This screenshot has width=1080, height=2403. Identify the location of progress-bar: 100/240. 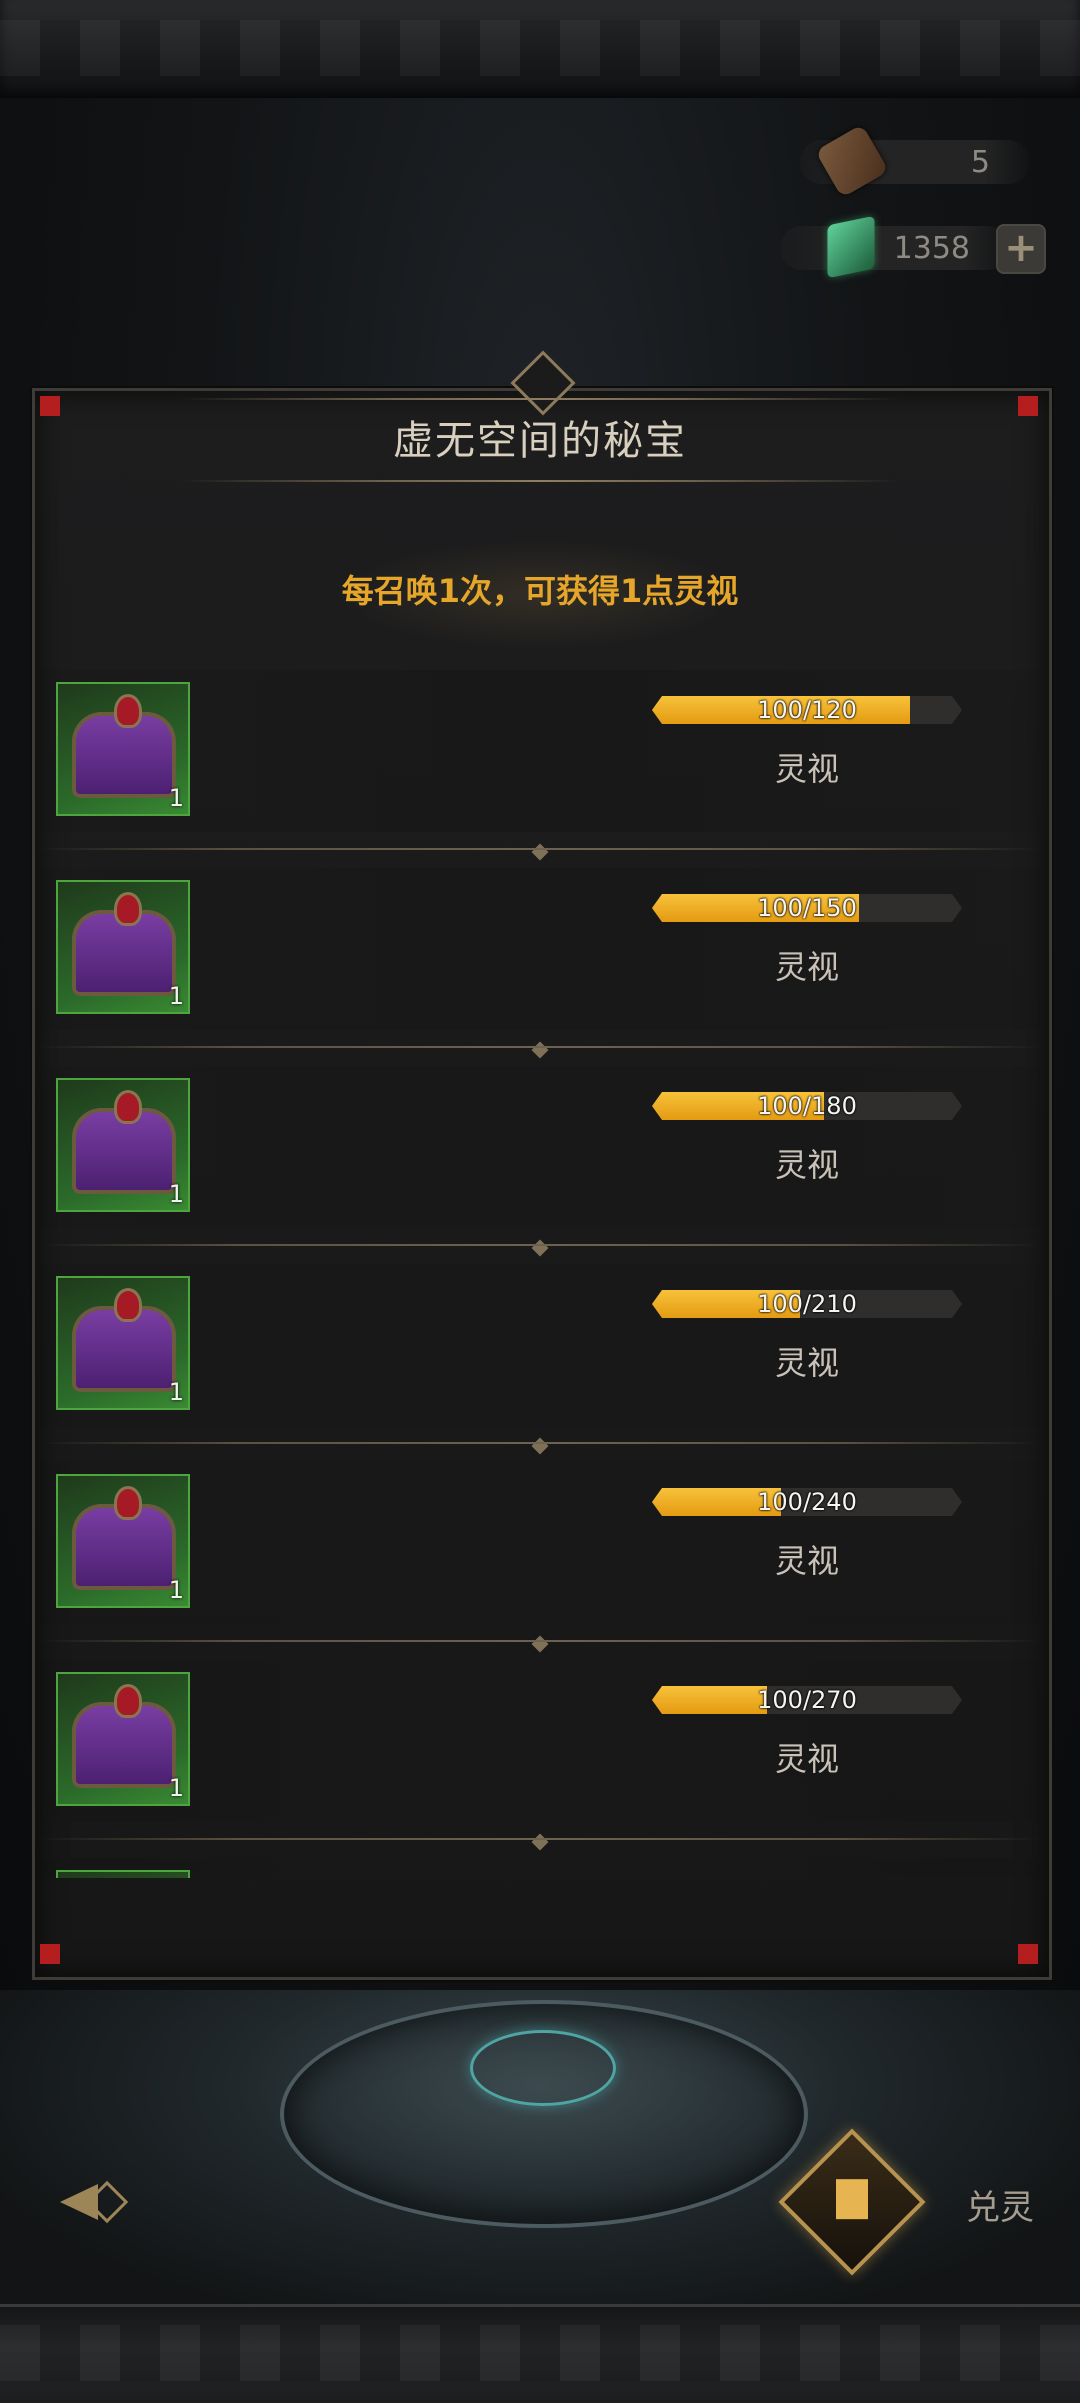
(807, 1502).